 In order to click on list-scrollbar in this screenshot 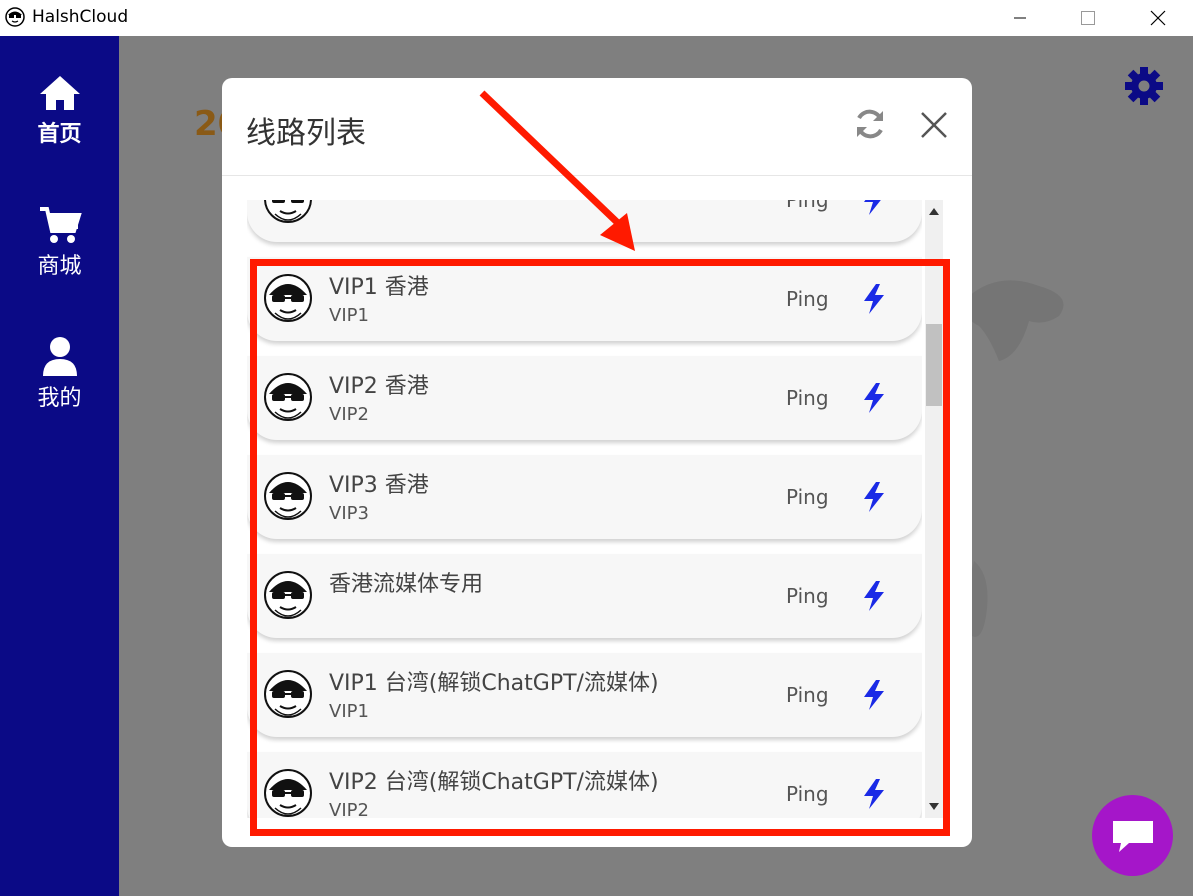, I will do `click(934, 509)`.